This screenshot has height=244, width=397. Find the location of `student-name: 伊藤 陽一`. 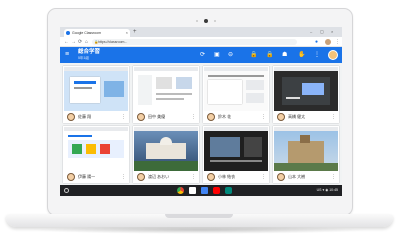

student-name: 伊藤 陽一 is located at coordinates (87, 176).